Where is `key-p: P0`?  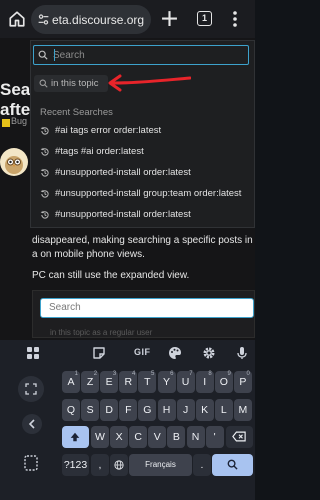 key-p: P0 is located at coordinates (242, 382).